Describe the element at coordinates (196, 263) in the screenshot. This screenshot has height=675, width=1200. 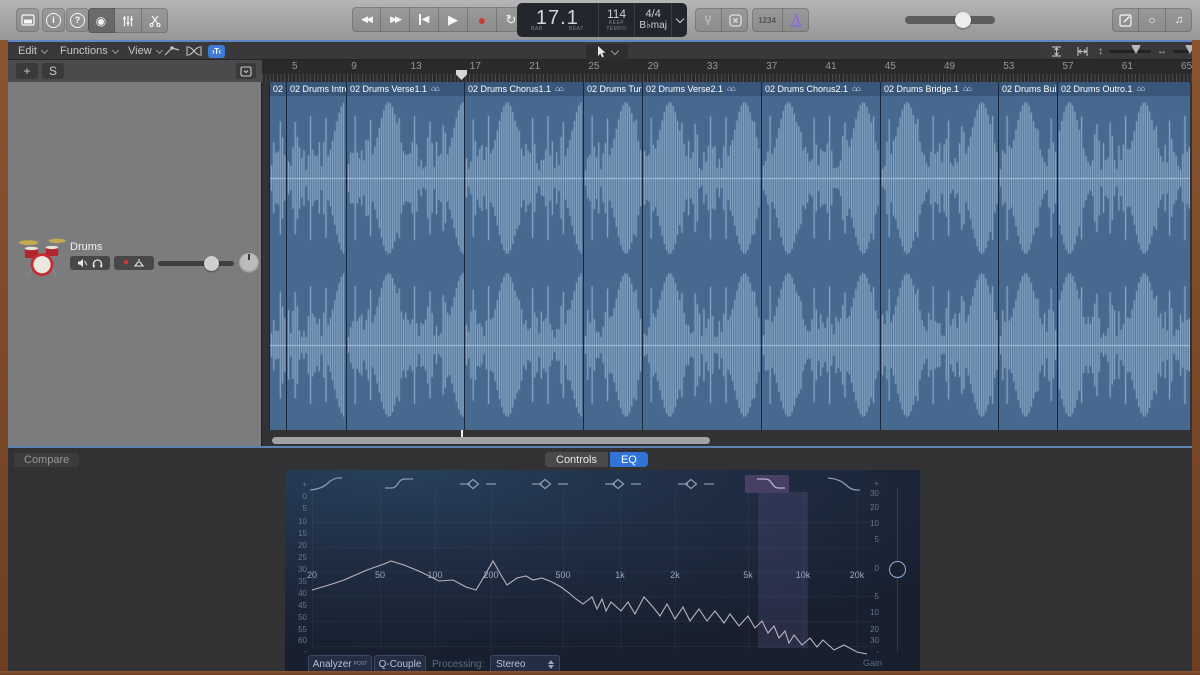
I see `track-volume-slider` at that location.